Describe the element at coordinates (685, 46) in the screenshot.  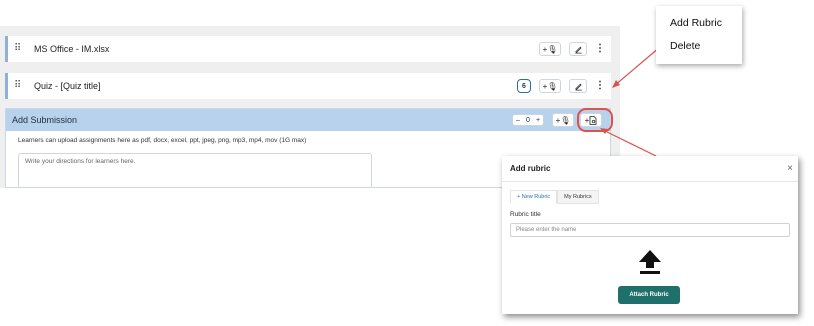
I see `menu-item-delete: Delete` at that location.